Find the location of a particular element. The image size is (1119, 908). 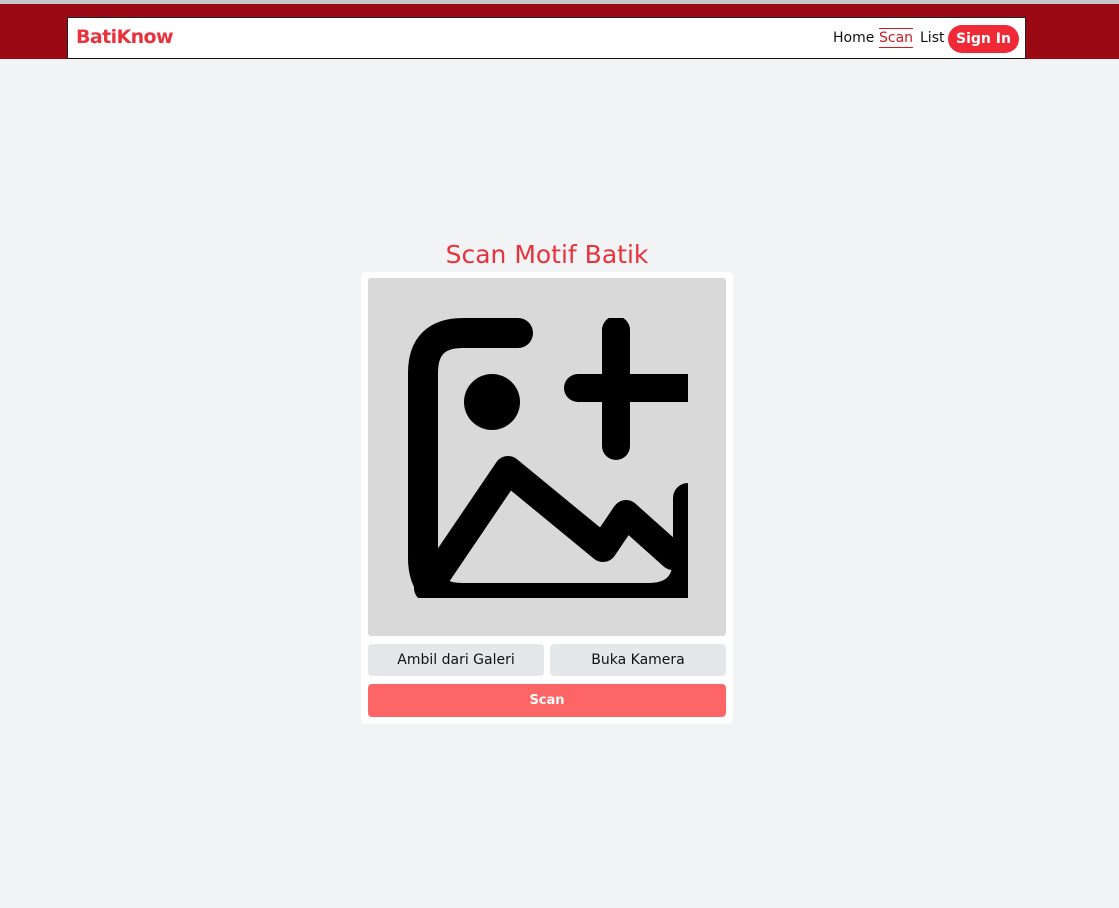

camera-button: Buka Kamera is located at coordinates (638, 660).